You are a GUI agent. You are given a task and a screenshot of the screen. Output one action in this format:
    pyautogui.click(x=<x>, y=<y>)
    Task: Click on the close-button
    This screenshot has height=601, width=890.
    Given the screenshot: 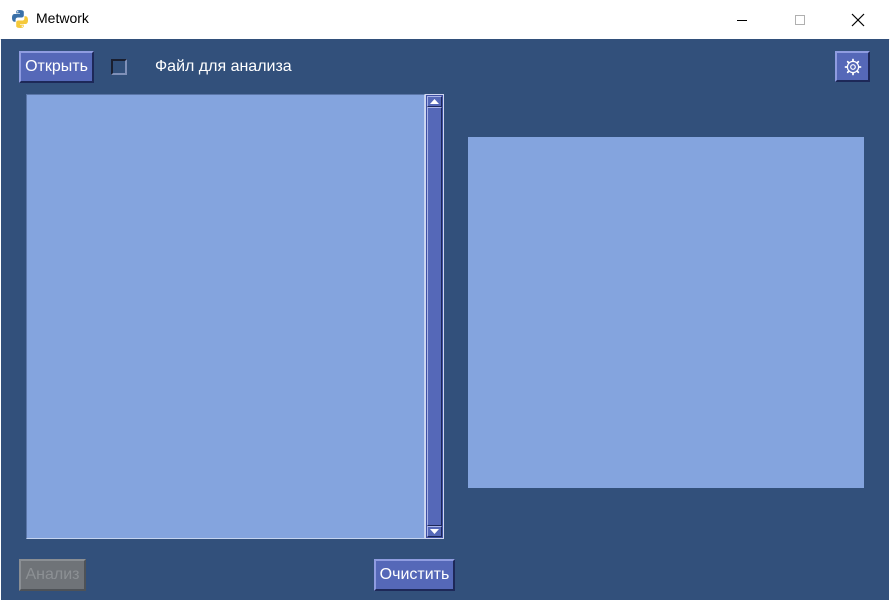 What is the action you would take?
    pyautogui.click(x=858, y=19)
    